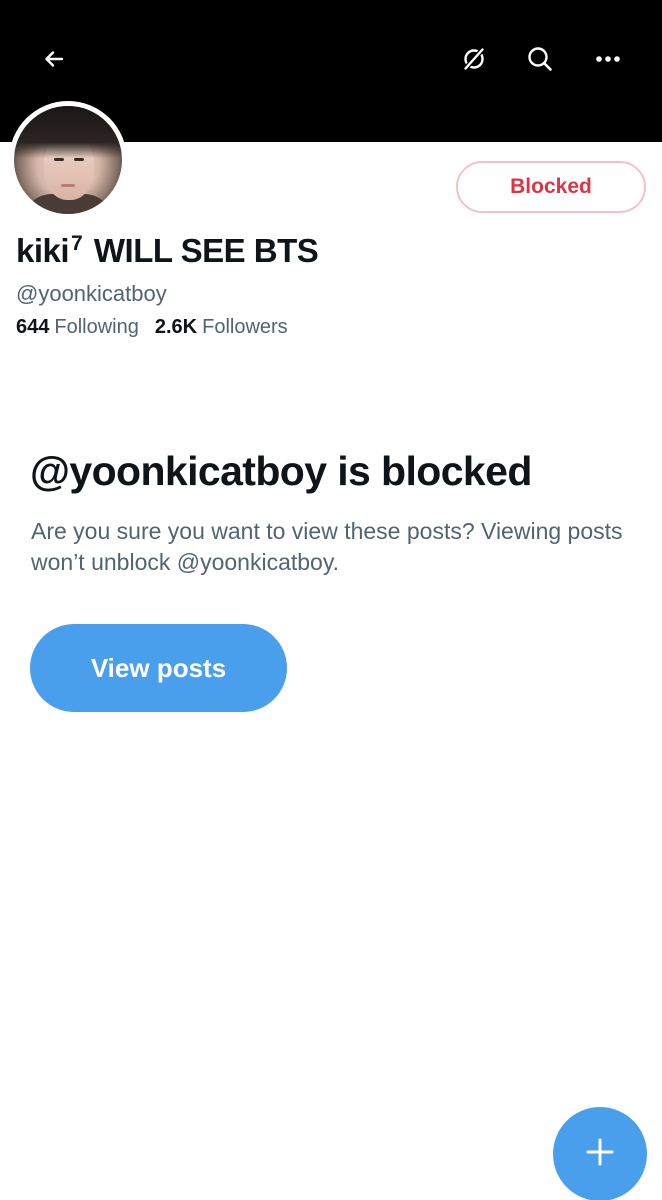  Describe the element at coordinates (176, 327) in the screenshot. I see `followers-count: 2.6K` at that location.